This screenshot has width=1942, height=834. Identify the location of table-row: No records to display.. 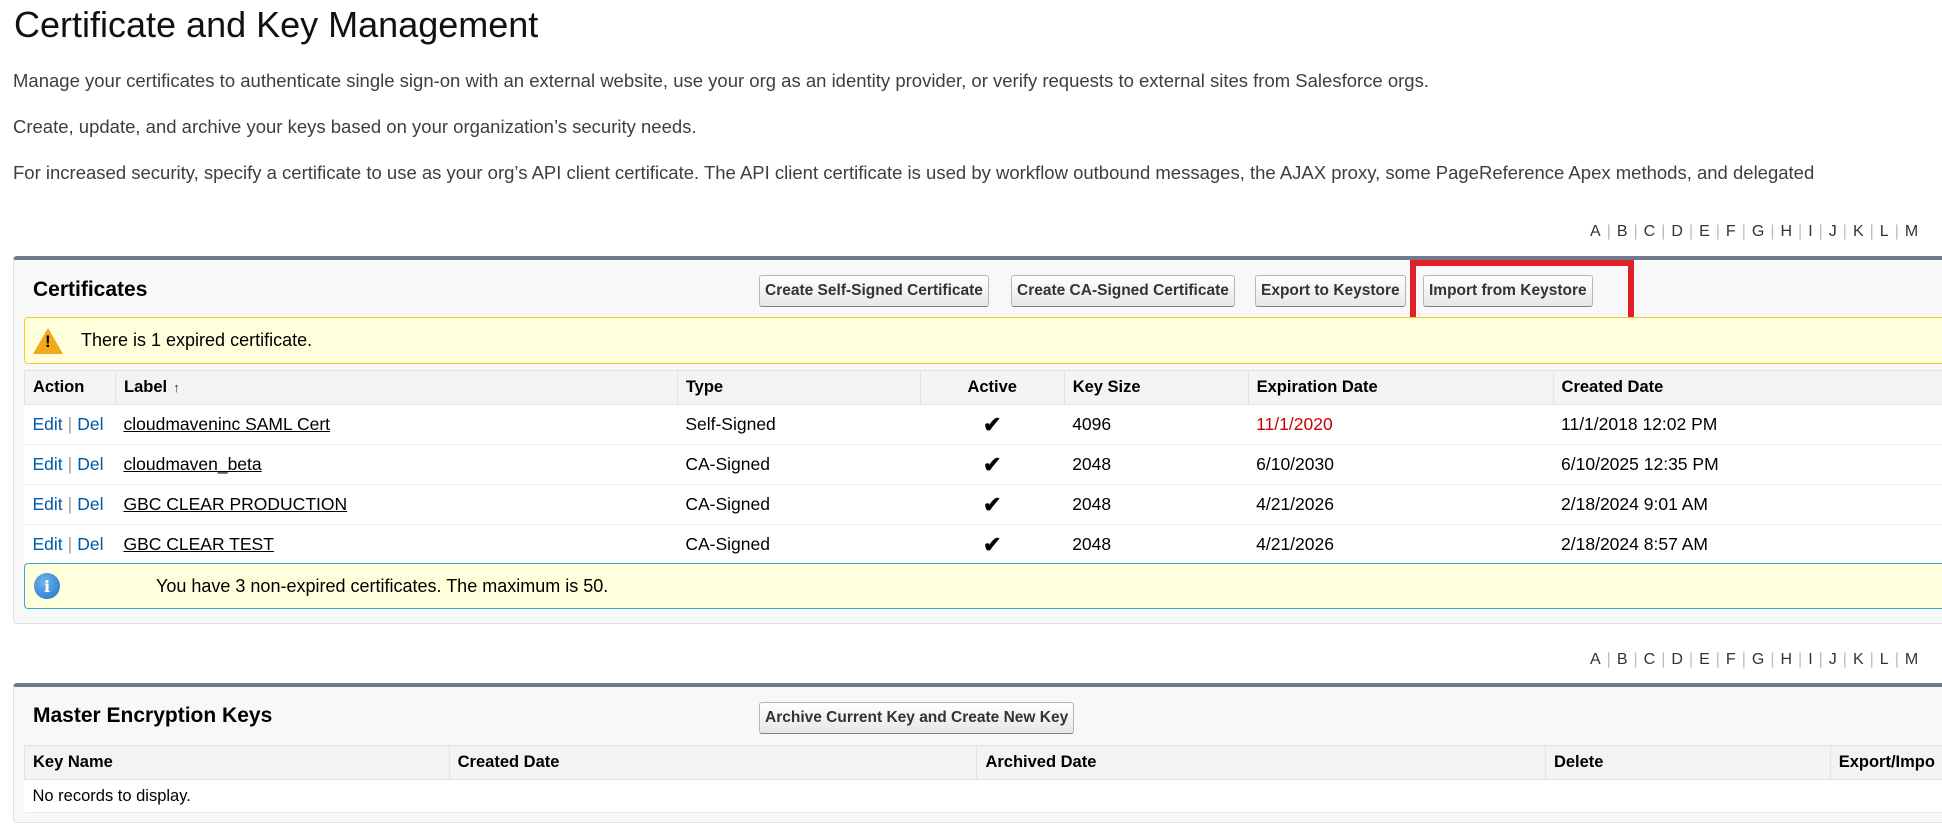
(983, 796).